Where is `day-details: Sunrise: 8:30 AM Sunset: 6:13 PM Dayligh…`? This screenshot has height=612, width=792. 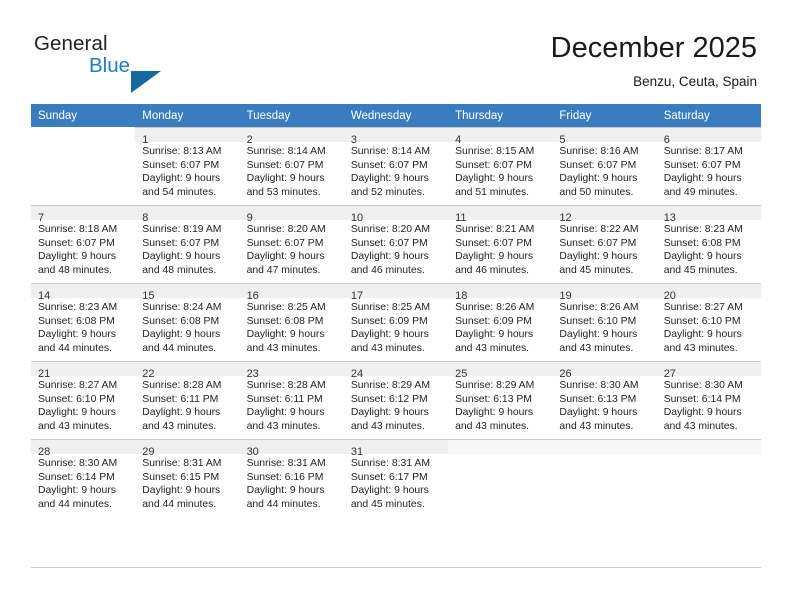
day-details: Sunrise: 8:30 AM Sunset: 6:13 PM Dayligh… is located at coordinates (604, 404).